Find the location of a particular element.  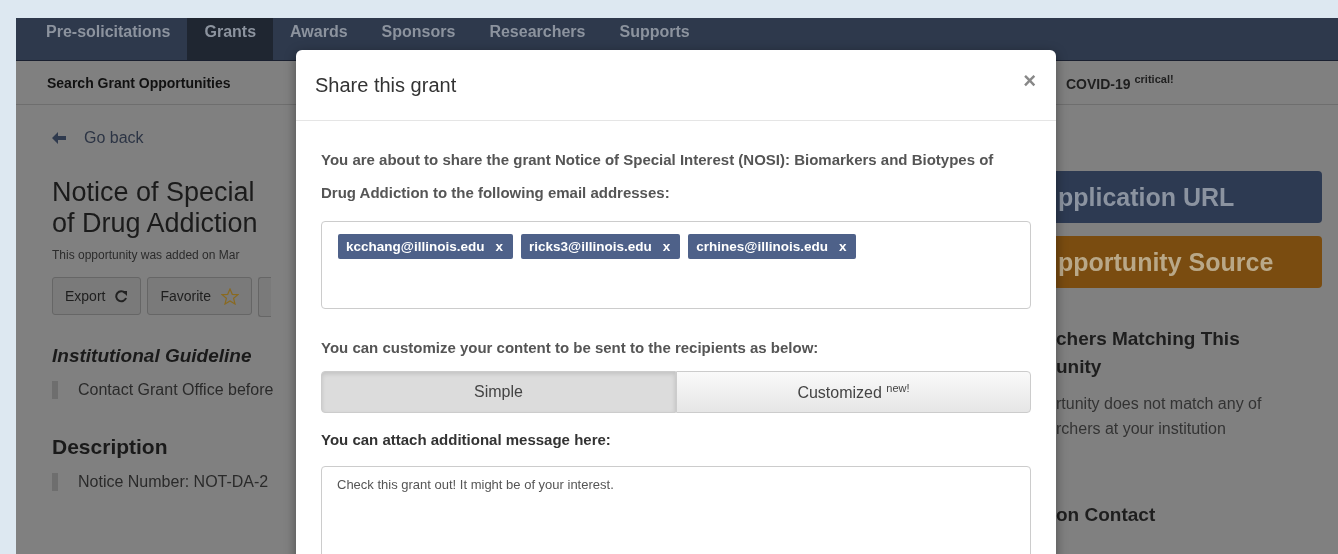

star-icon is located at coordinates (230, 296).